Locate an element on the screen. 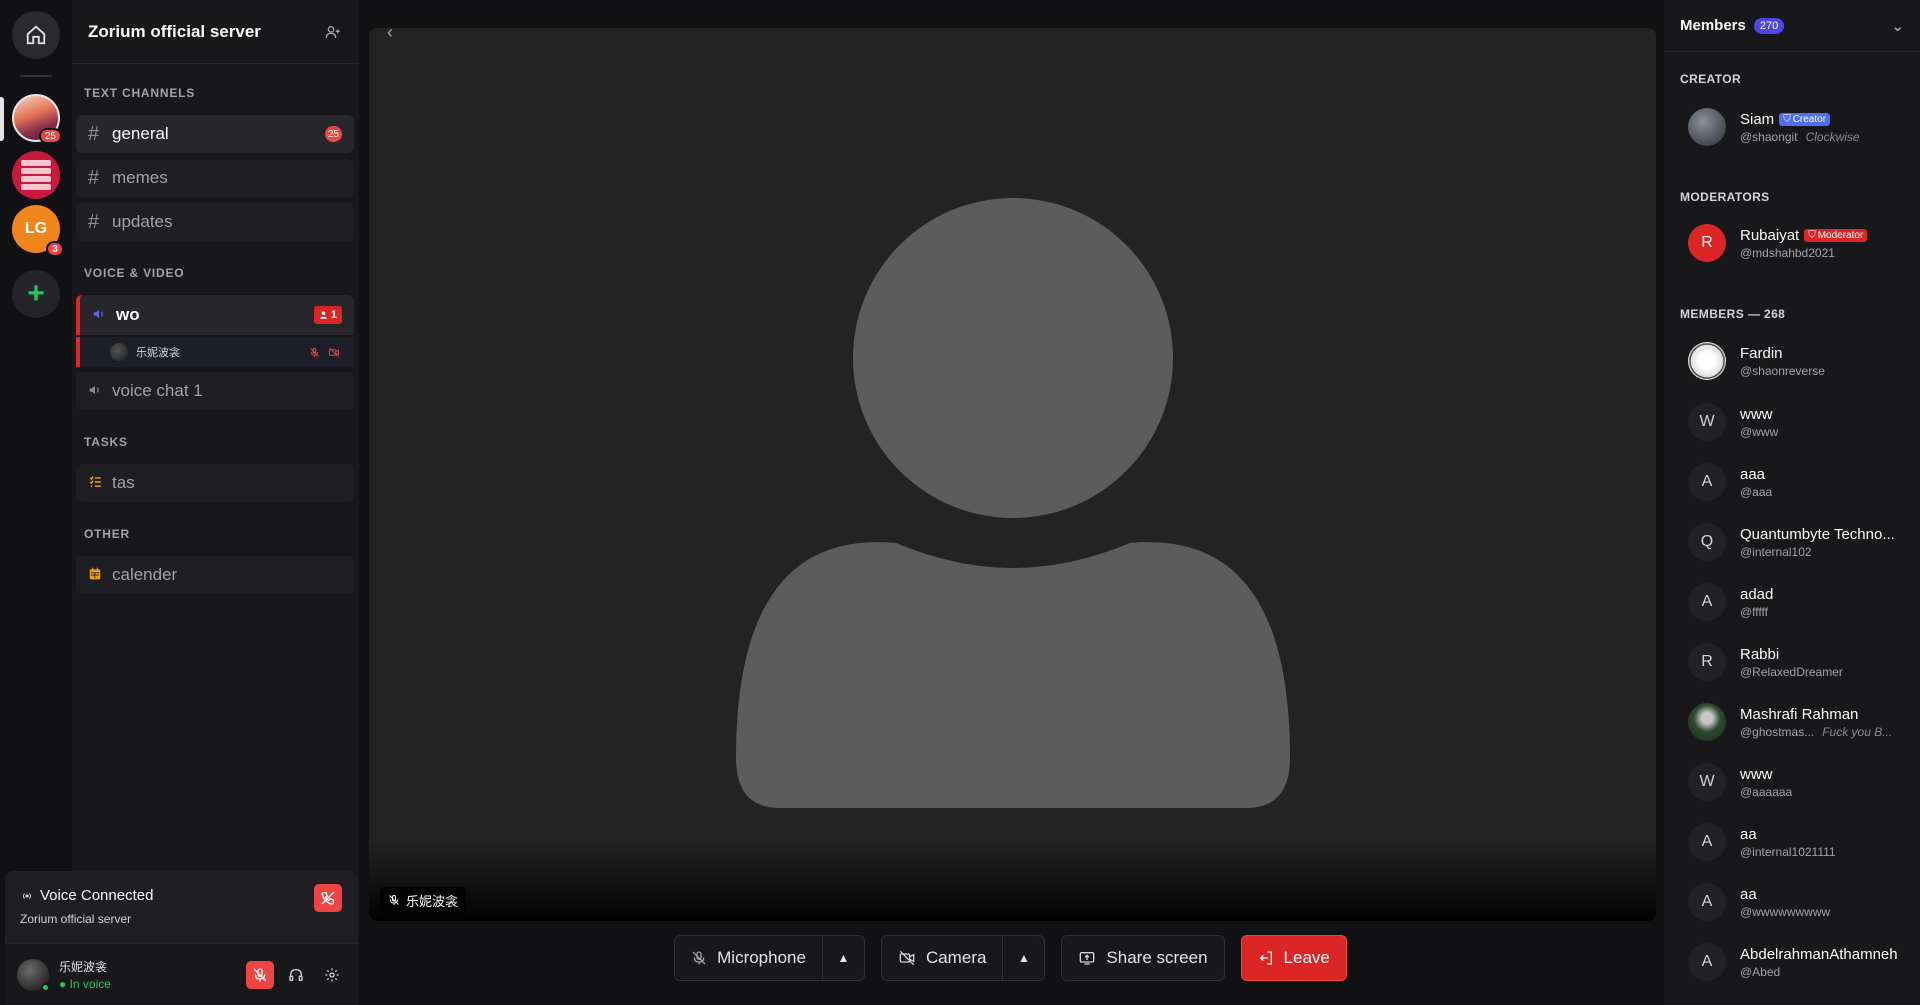 The height and width of the screenshot is (1005, 1920). voice-participant: 乐妮波衾 is located at coordinates (215, 352).